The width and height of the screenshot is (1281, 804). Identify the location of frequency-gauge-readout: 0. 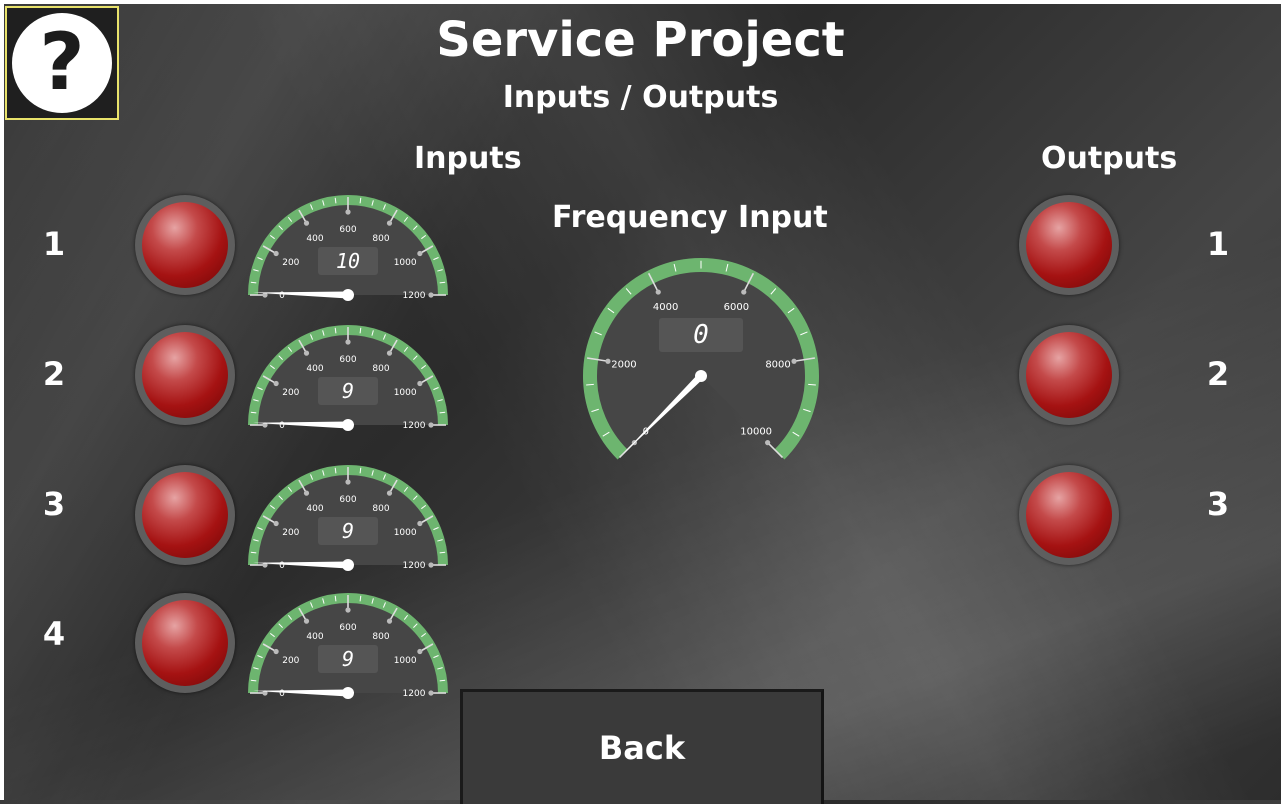
(701, 335).